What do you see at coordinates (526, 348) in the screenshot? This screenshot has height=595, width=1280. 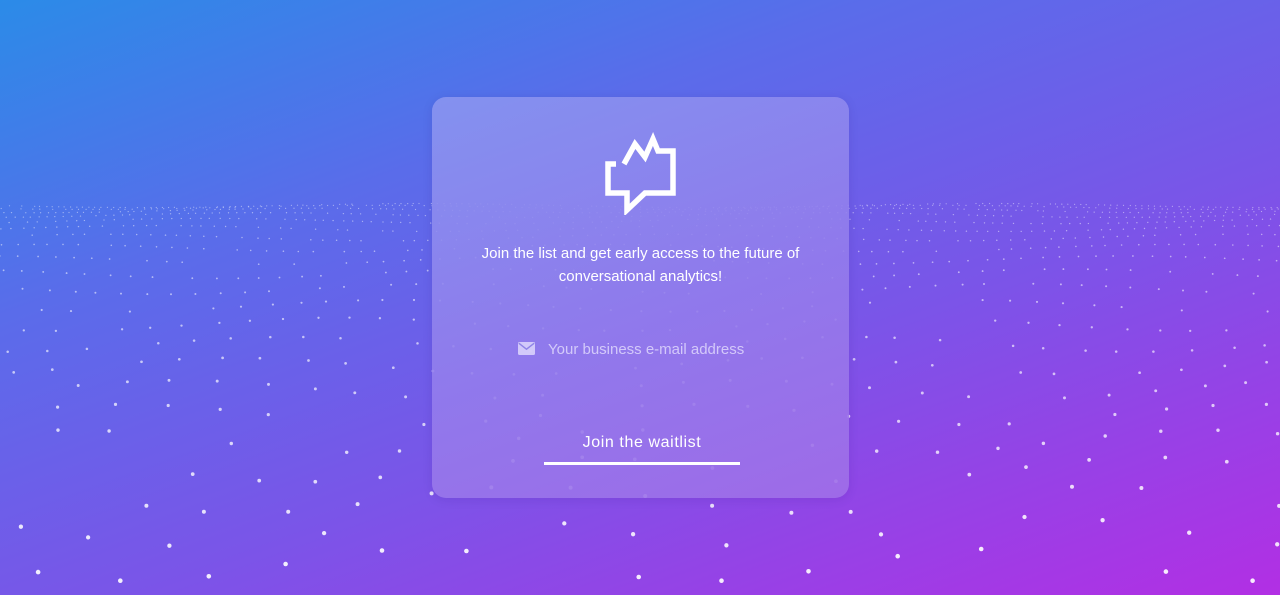 I see `envelope-icon` at bounding box center [526, 348].